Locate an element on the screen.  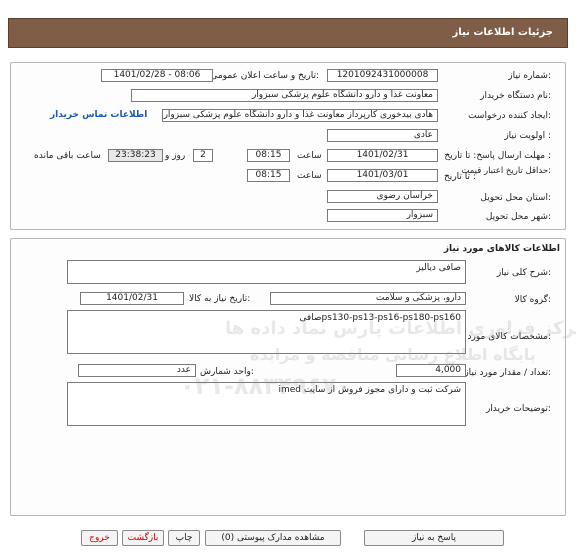
need-date-field: 1401/02/31 is located at coordinates (132, 298).